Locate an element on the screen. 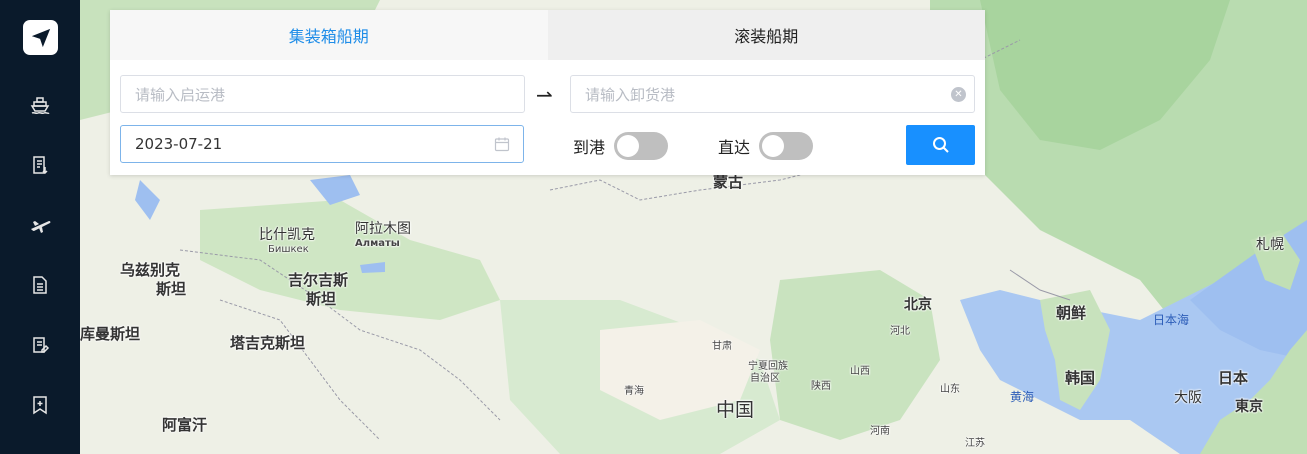  map-label-kyrgyzstan-2: 斯坦 is located at coordinates (321, 299).